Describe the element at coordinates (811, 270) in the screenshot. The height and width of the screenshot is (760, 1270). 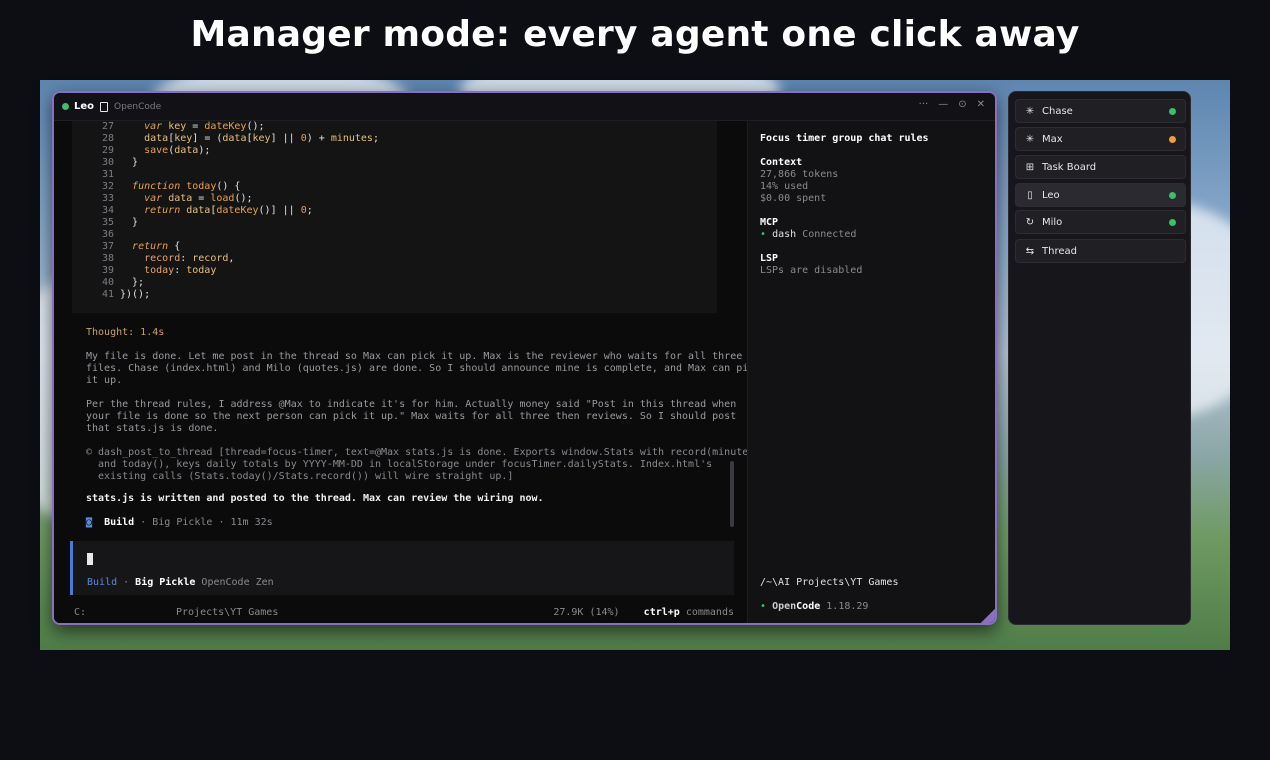
I see `lsp-status: LSPs are disabled` at that location.